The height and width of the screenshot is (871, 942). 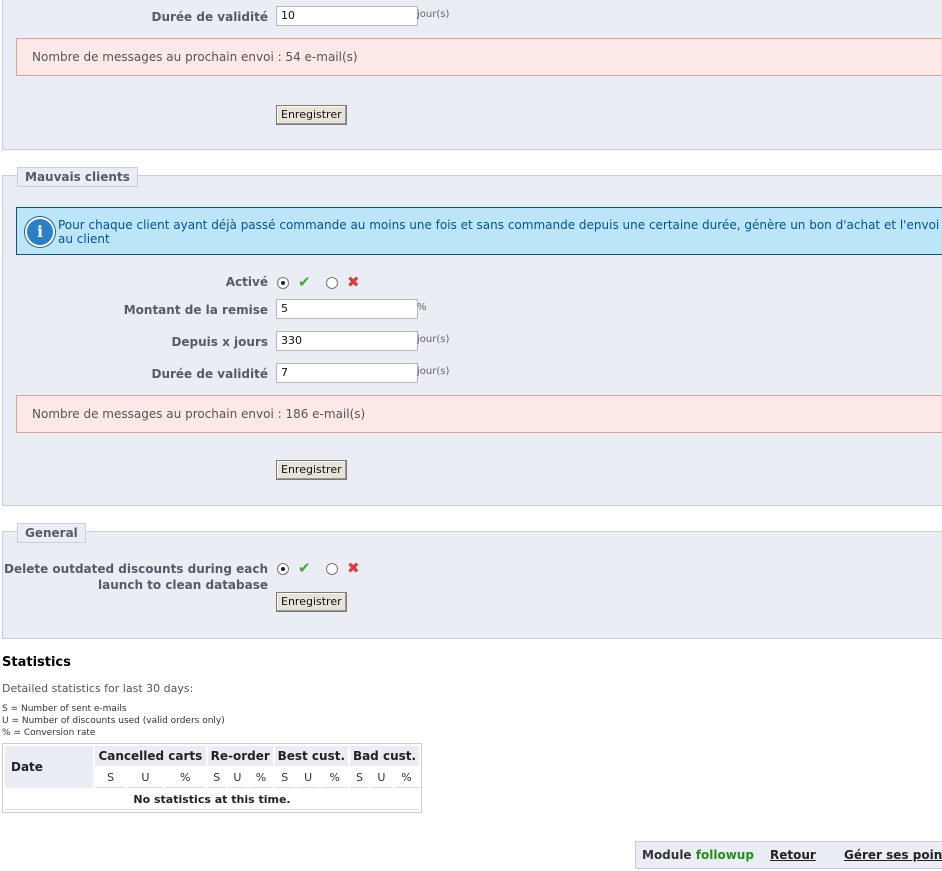 I want to click on manage-points-link: Gérer ses points, so click(x=893, y=855).